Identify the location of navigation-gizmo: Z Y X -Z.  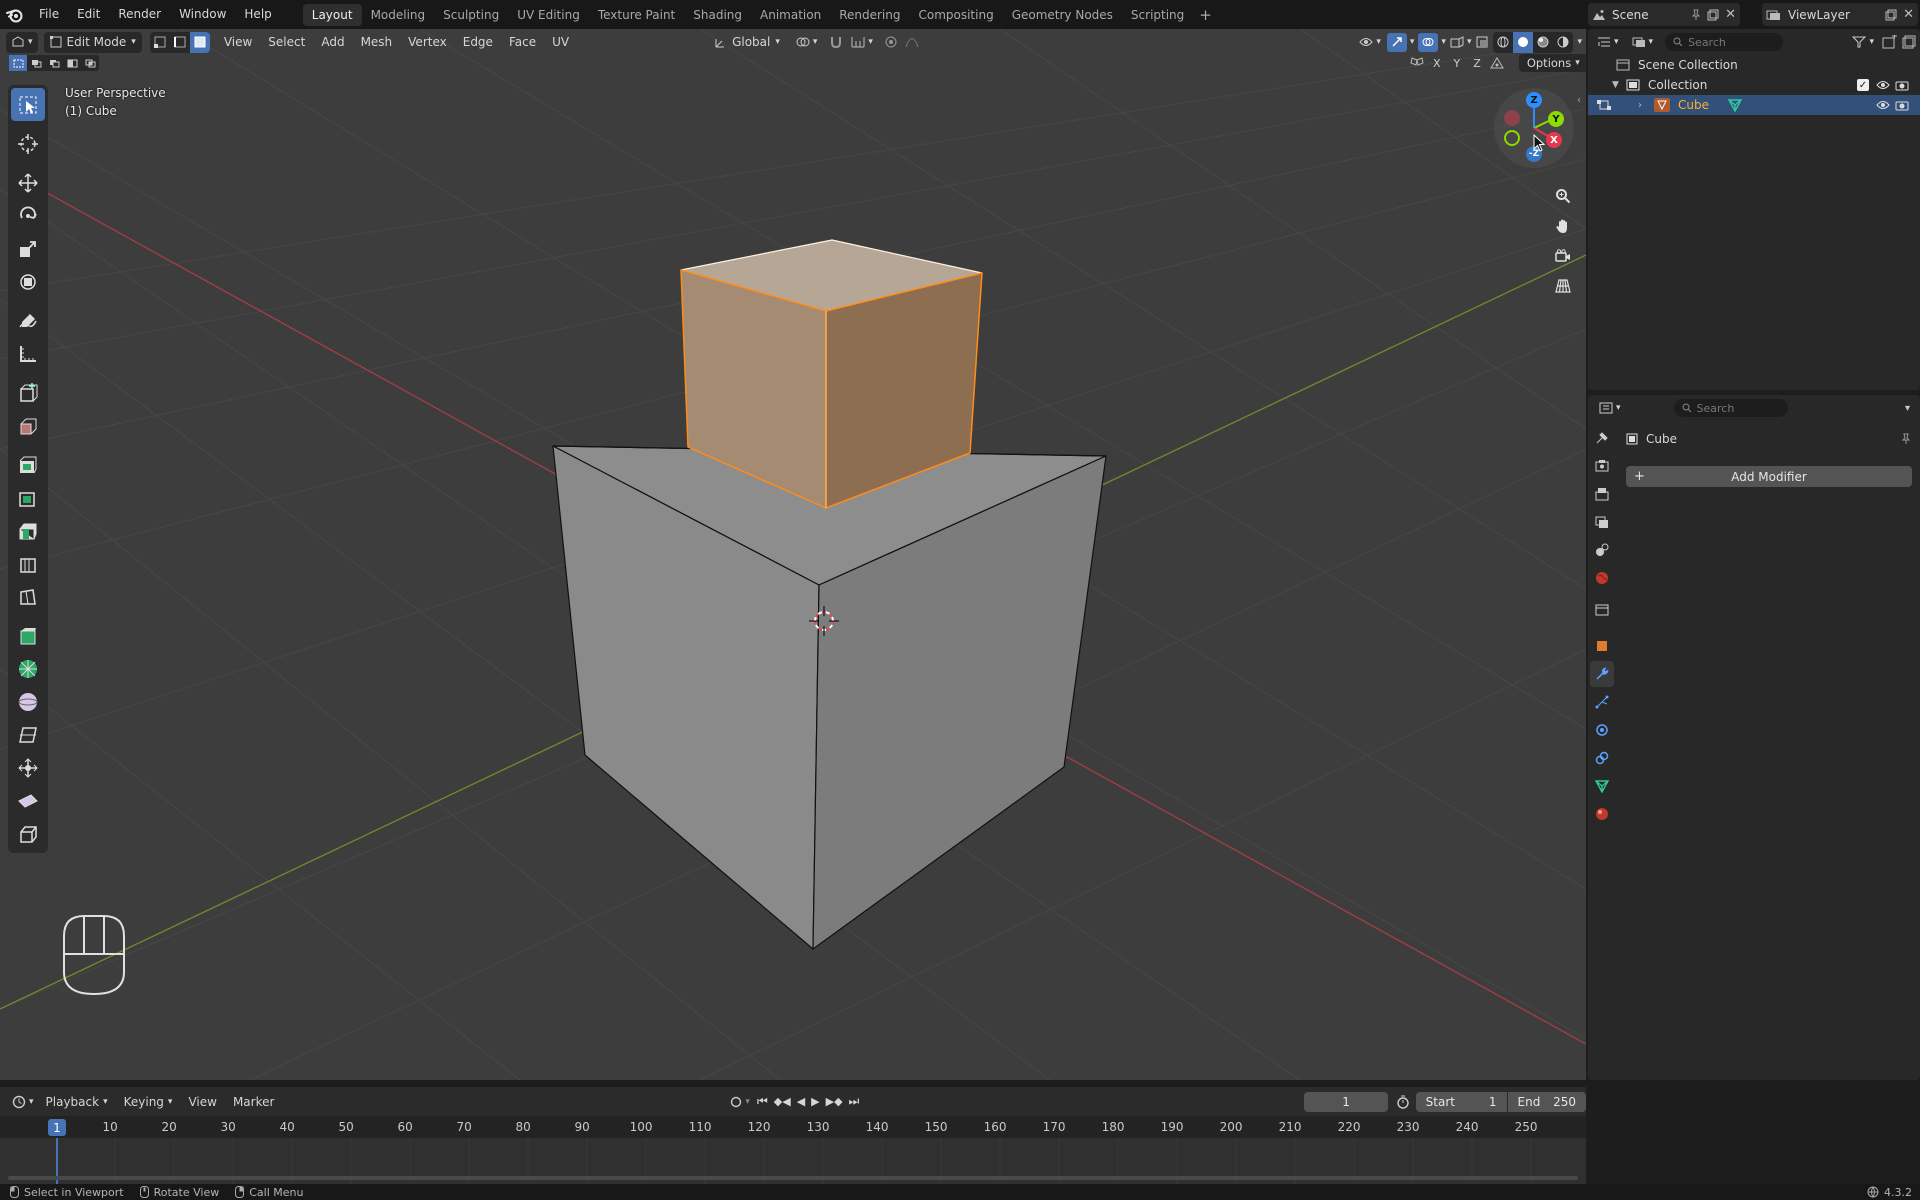
(1534, 128).